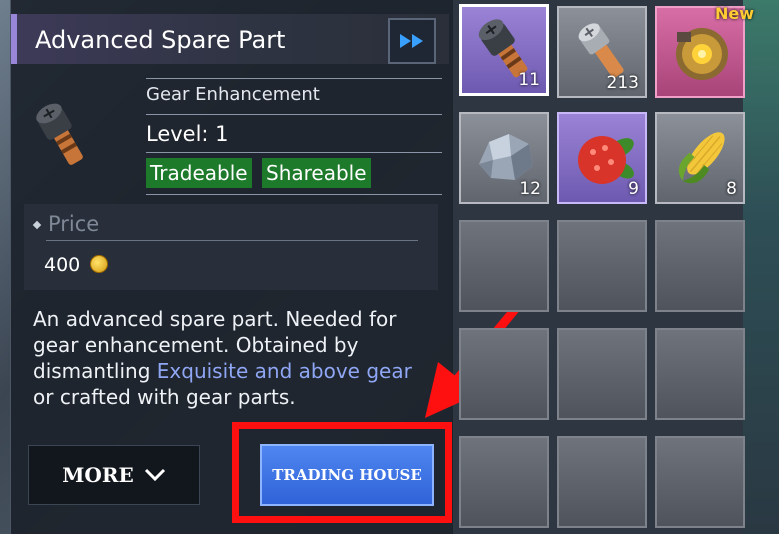 This screenshot has height=534, width=779. Describe the element at coordinates (99, 264) in the screenshot. I see `gold-coin-icon` at that location.